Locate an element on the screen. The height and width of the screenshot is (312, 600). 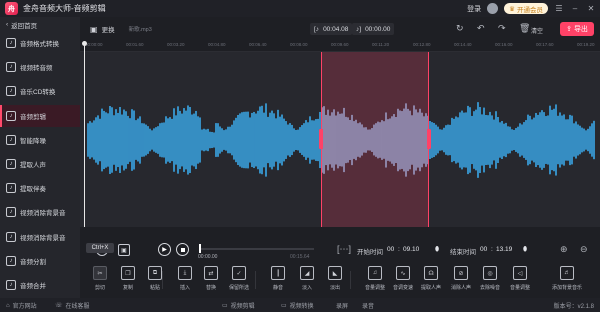
tool-button: ⇄ 替换 is located at coordinates (211, 281).